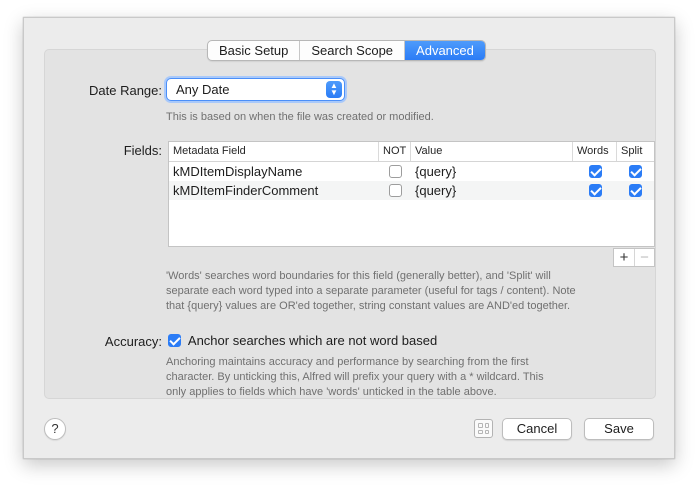  What do you see at coordinates (537, 429) in the screenshot?
I see `cancel-button: Cancel` at bounding box center [537, 429].